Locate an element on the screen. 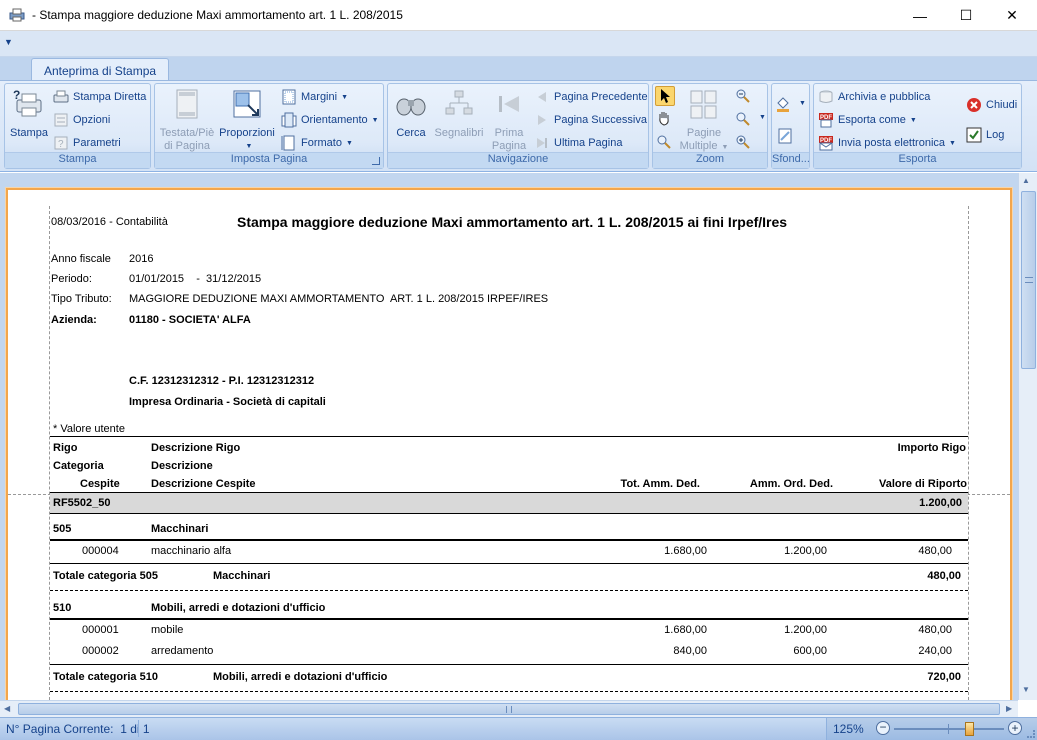 This screenshot has width=1037, height=740. opzioni-button: Opzioni is located at coordinates (81, 120).